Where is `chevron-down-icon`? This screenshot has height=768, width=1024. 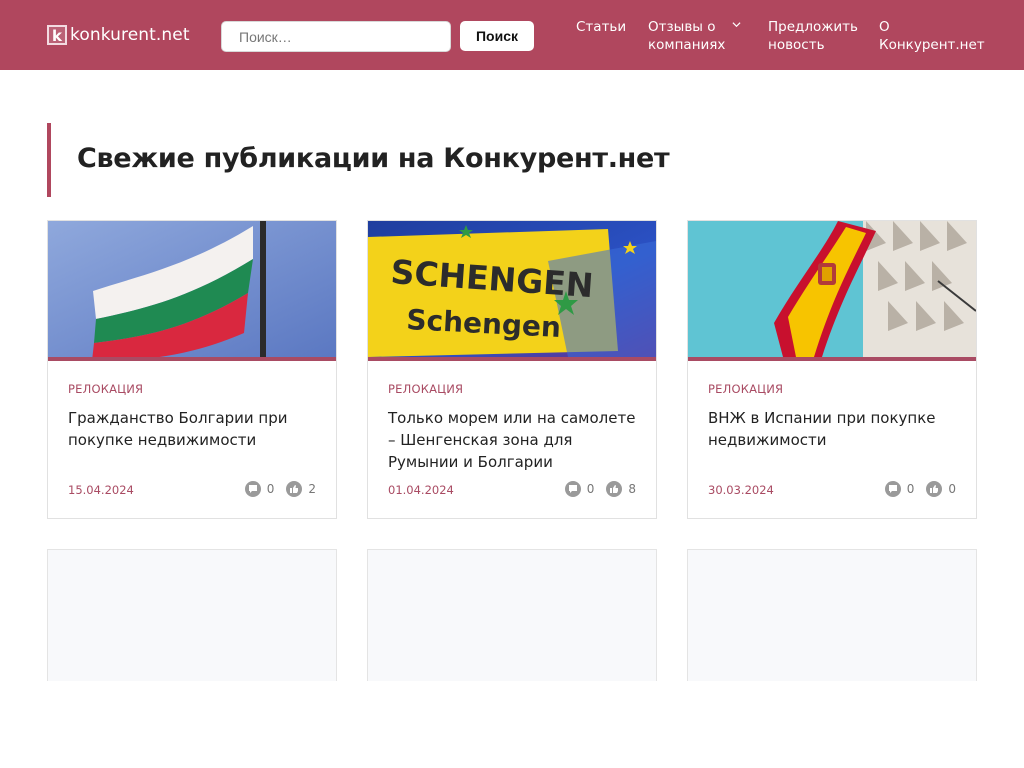
chevron-down-icon is located at coordinates (736, 24).